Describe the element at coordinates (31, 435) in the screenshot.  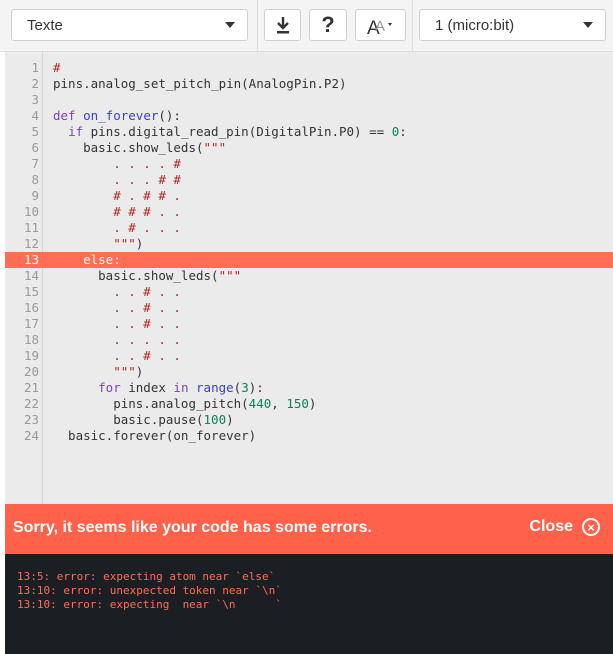
I see `line-number: 24` at that location.